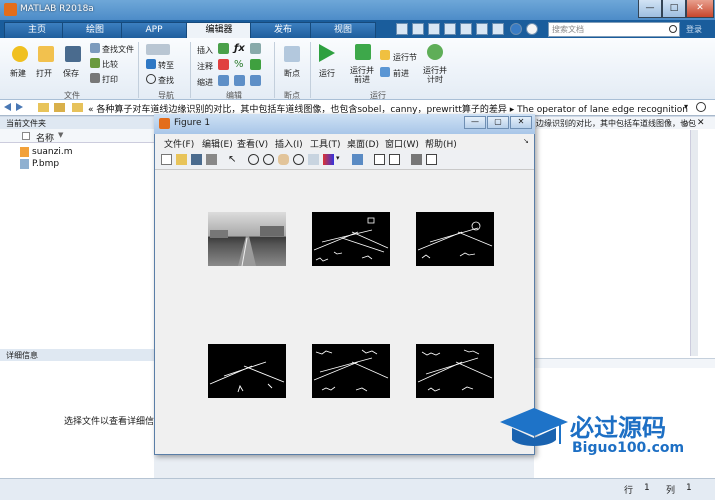 The height and width of the screenshot is (500, 715). Describe the element at coordinates (363, 52) in the screenshot. I see `run-and-advance-icon` at that location.